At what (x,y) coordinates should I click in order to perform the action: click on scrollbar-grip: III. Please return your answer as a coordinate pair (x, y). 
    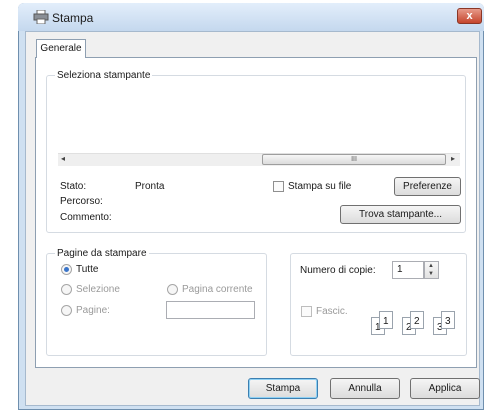
    Looking at the image, I should click on (354, 159).